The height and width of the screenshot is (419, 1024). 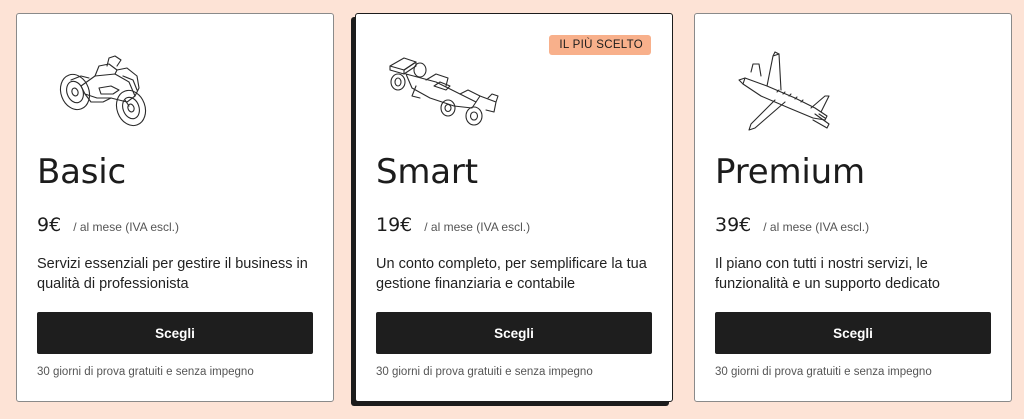 I want to click on plan-price: 9€, so click(x=49, y=225).